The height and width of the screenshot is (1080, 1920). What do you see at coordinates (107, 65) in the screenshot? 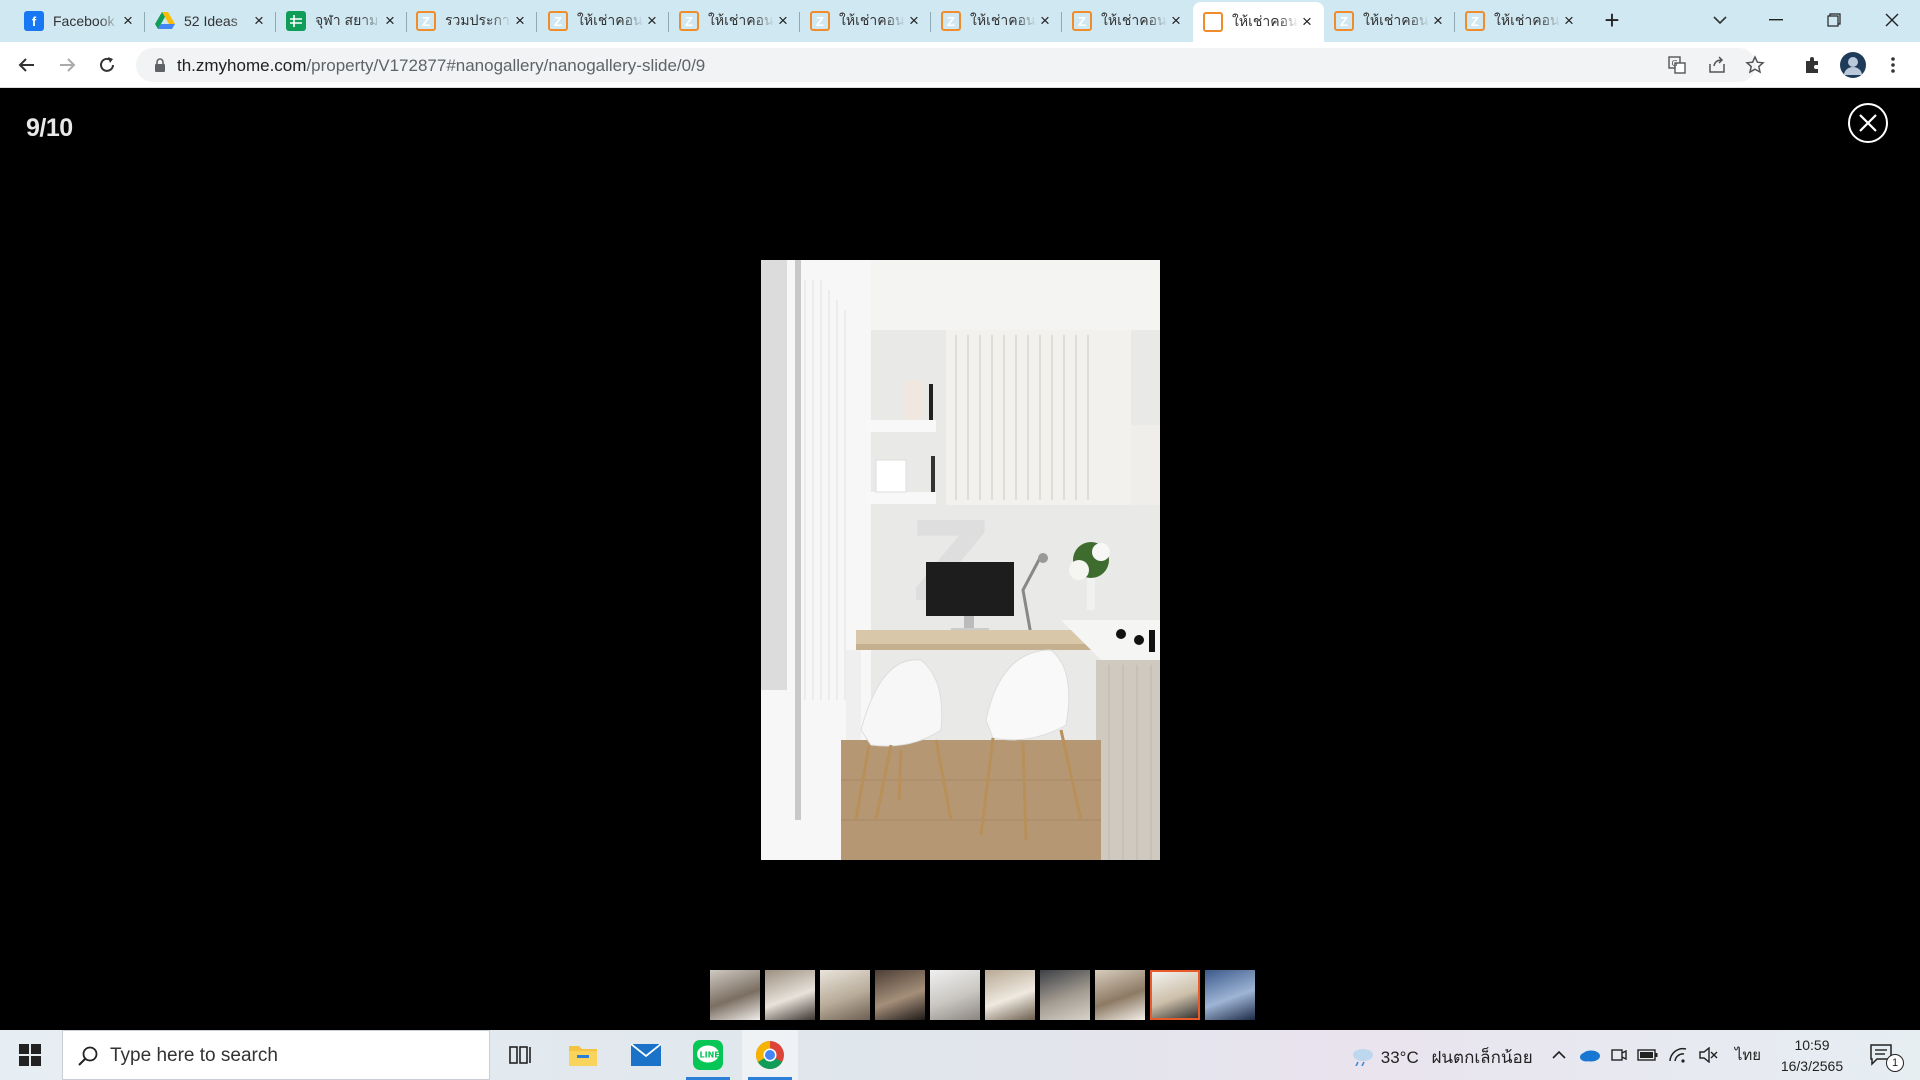
I see `reload-button` at bounding box center [107, 65].